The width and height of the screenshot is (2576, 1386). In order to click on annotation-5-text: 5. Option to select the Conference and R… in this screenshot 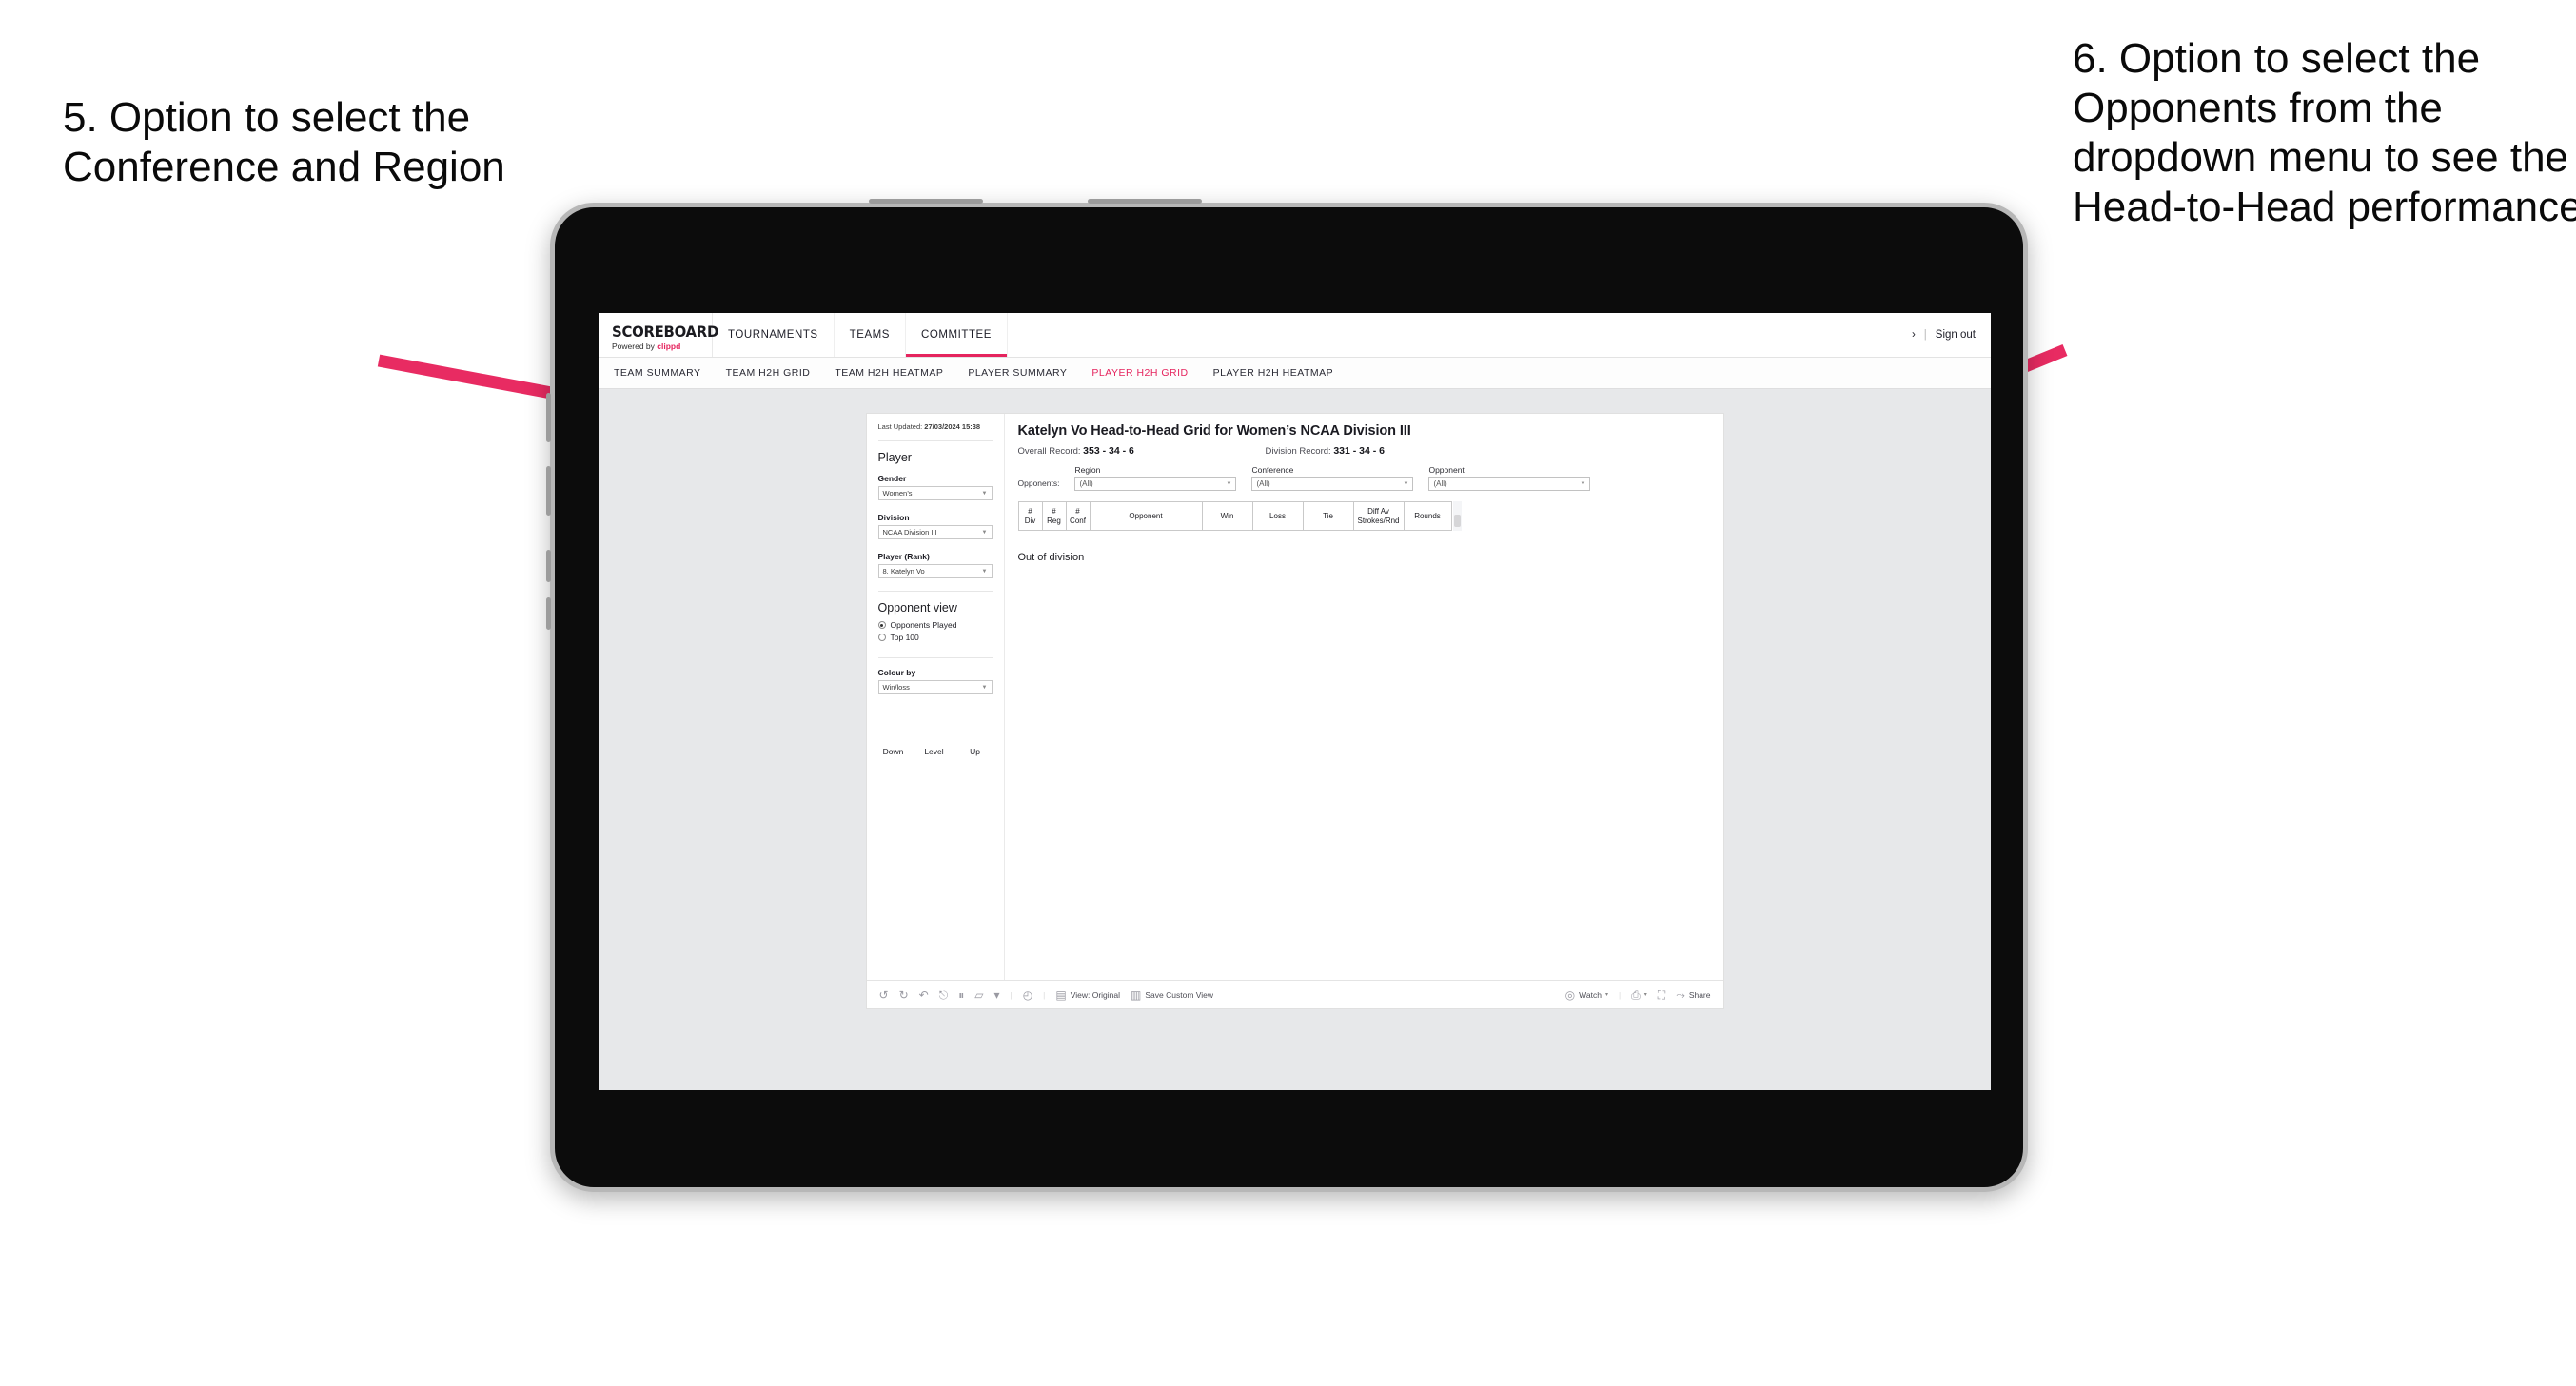, I will do `click(284, 142)`.